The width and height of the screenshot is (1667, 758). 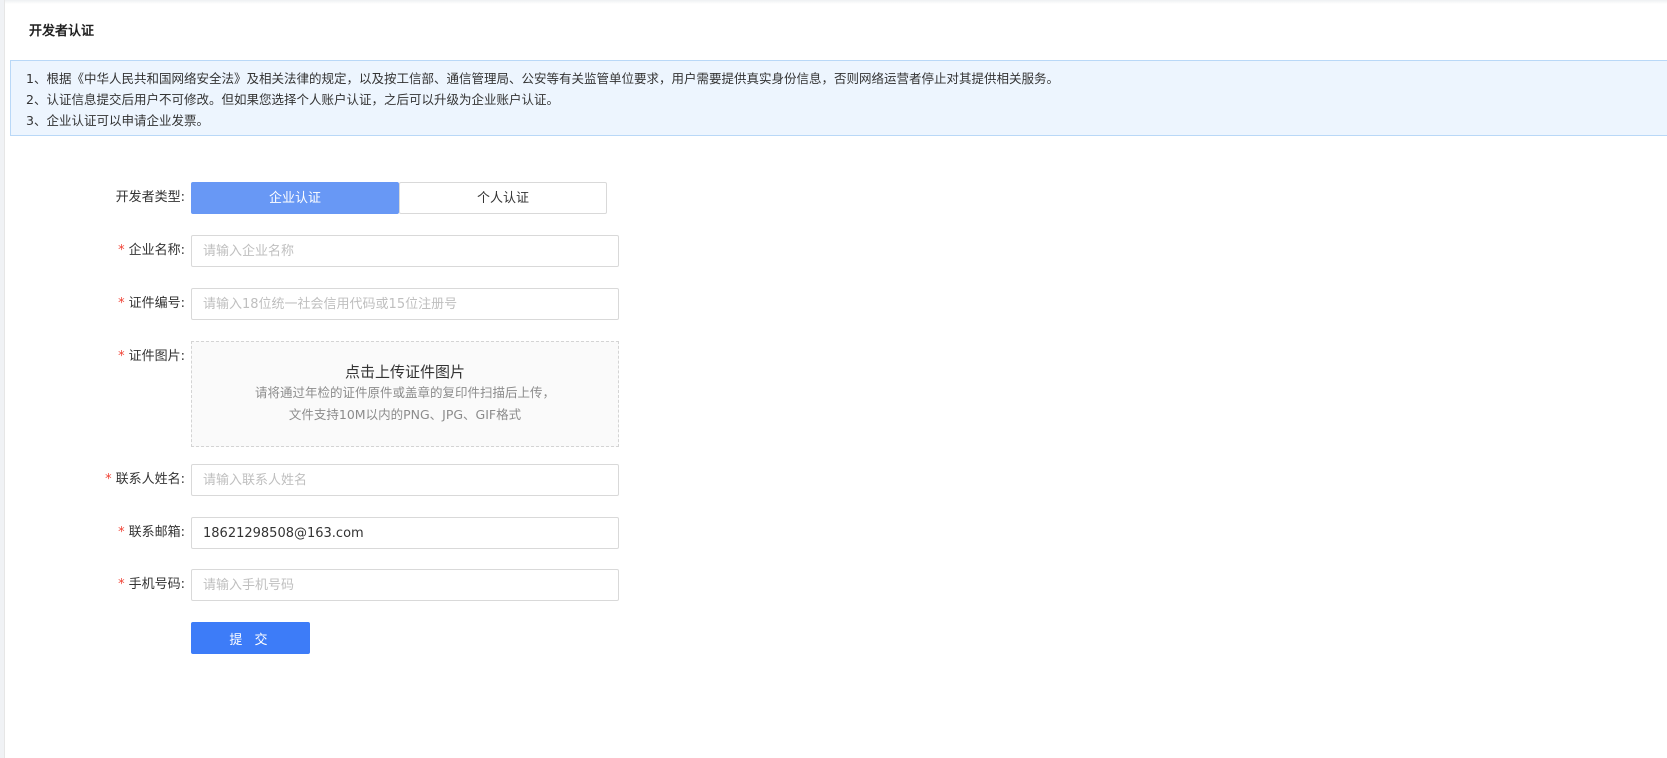 What do you see at coordinates (405, 304) in the screenshot?
I see `license-number-input` at bounding box center [405, 304].